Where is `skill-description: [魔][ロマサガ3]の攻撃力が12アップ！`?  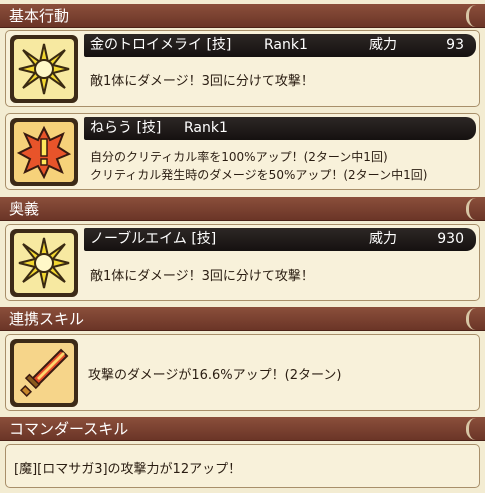
skill-description: [魔][ロマサガ3]の攻撃力が12アップ！ is located at coordinates (127, 467).